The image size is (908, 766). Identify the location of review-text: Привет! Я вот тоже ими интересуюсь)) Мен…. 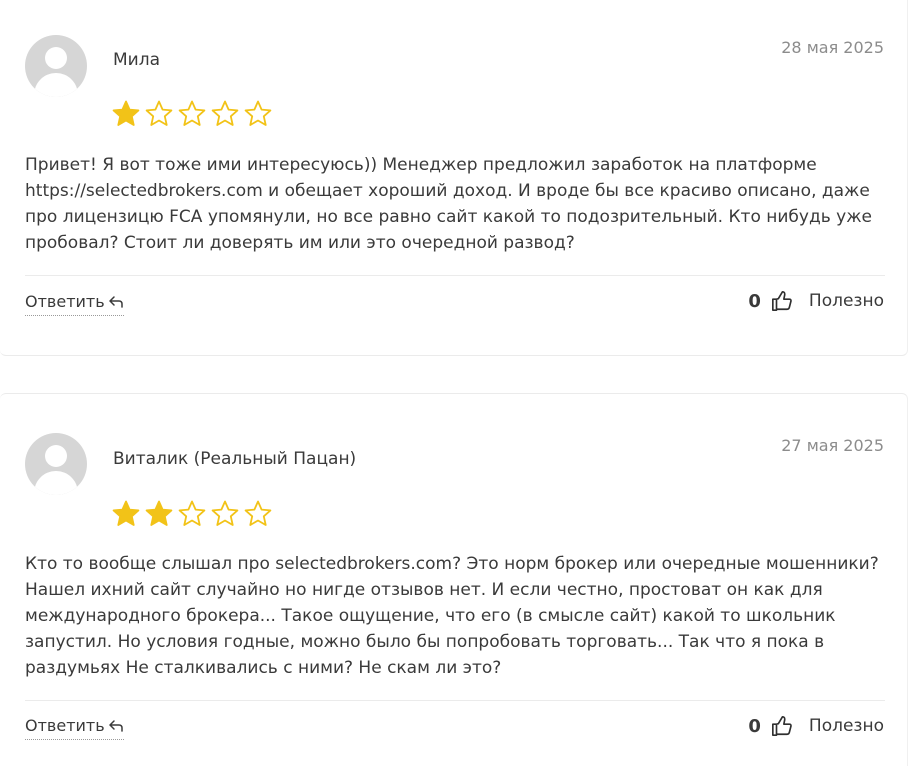
(448, 204).